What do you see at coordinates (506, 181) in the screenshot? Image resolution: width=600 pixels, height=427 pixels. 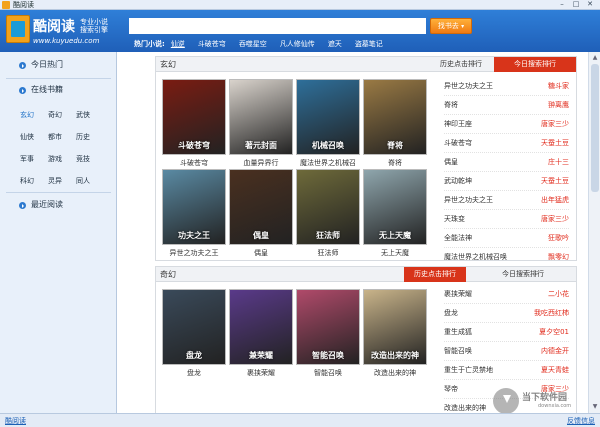 I see `ranking-row: 武动乾坤 天蚕土豆` at bounding box center [506, 181].